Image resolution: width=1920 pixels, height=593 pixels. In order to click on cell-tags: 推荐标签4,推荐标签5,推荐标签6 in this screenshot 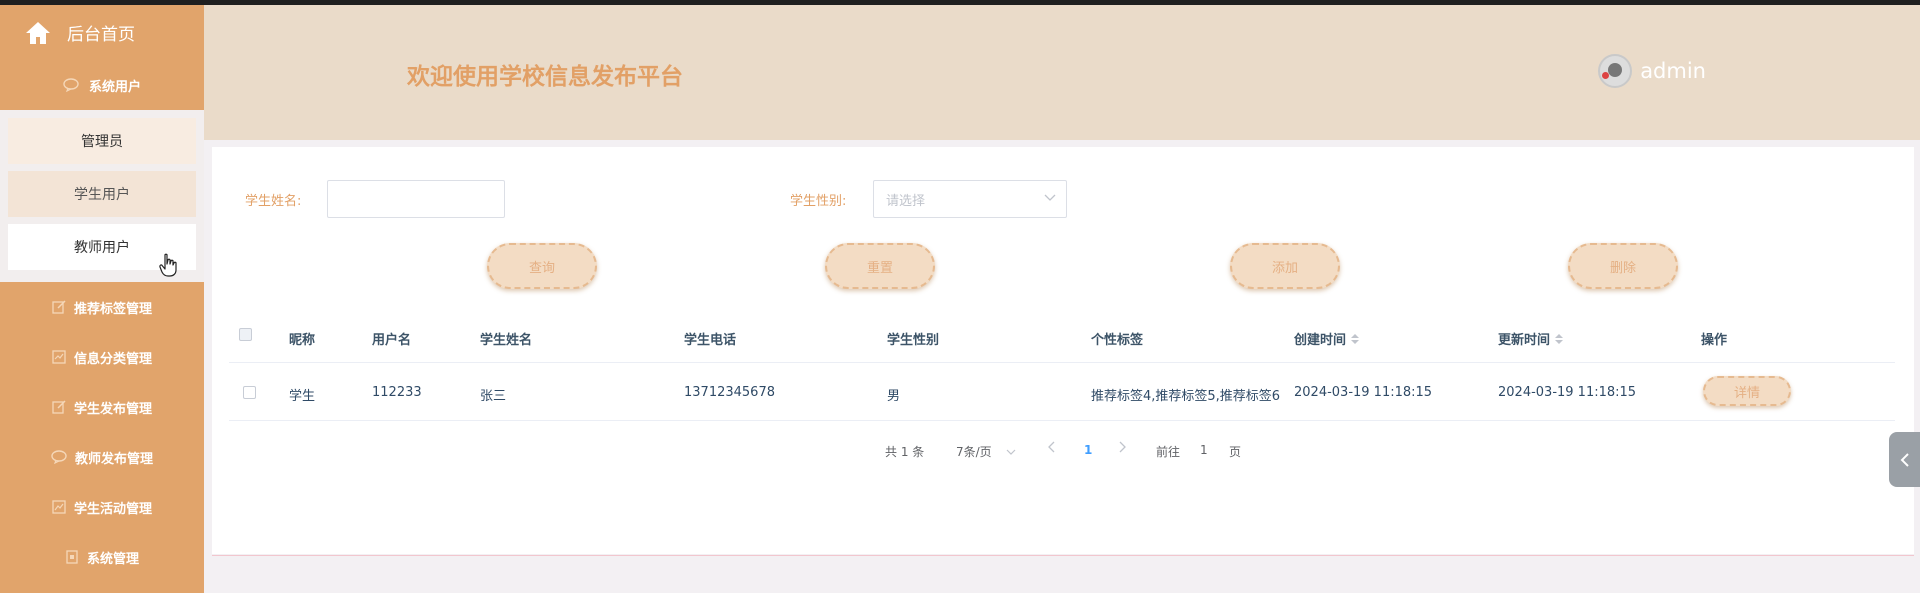, I will do `click(1186, 396)`.